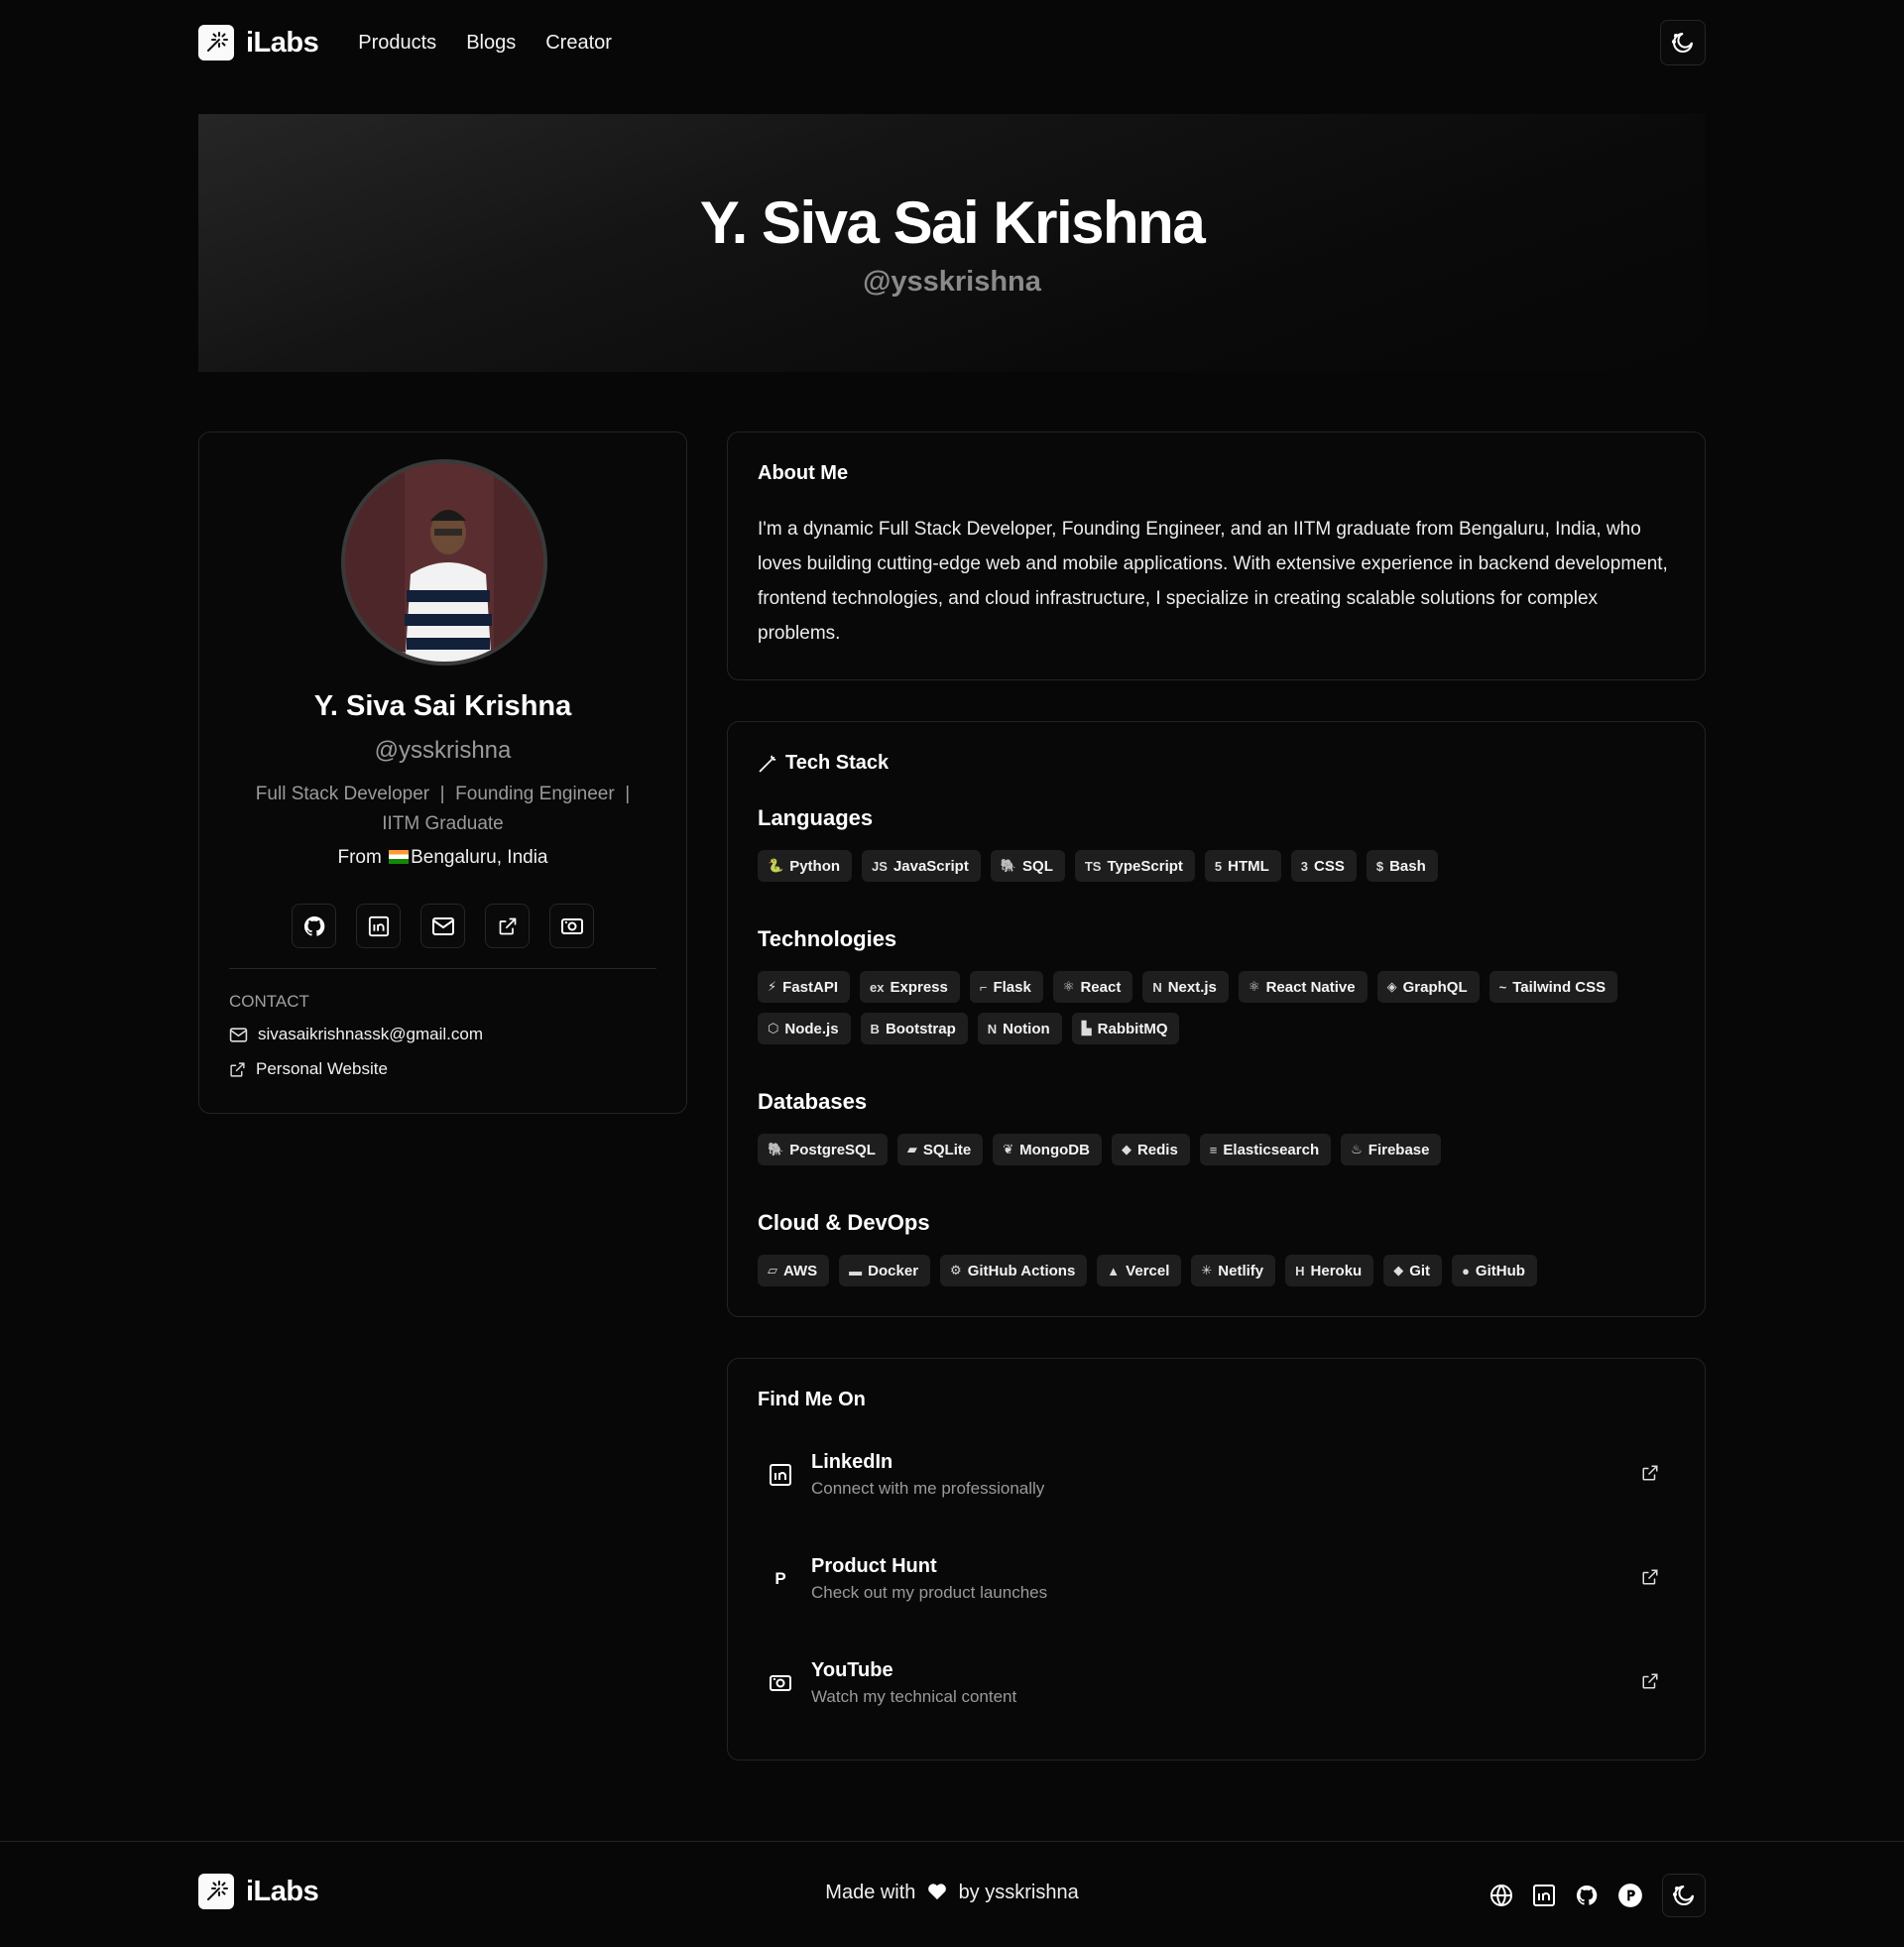 The width and height of the screenshot is (1904, 1947). I want to click on tech-badge: 🐘 SQL, so click(1027, 866).